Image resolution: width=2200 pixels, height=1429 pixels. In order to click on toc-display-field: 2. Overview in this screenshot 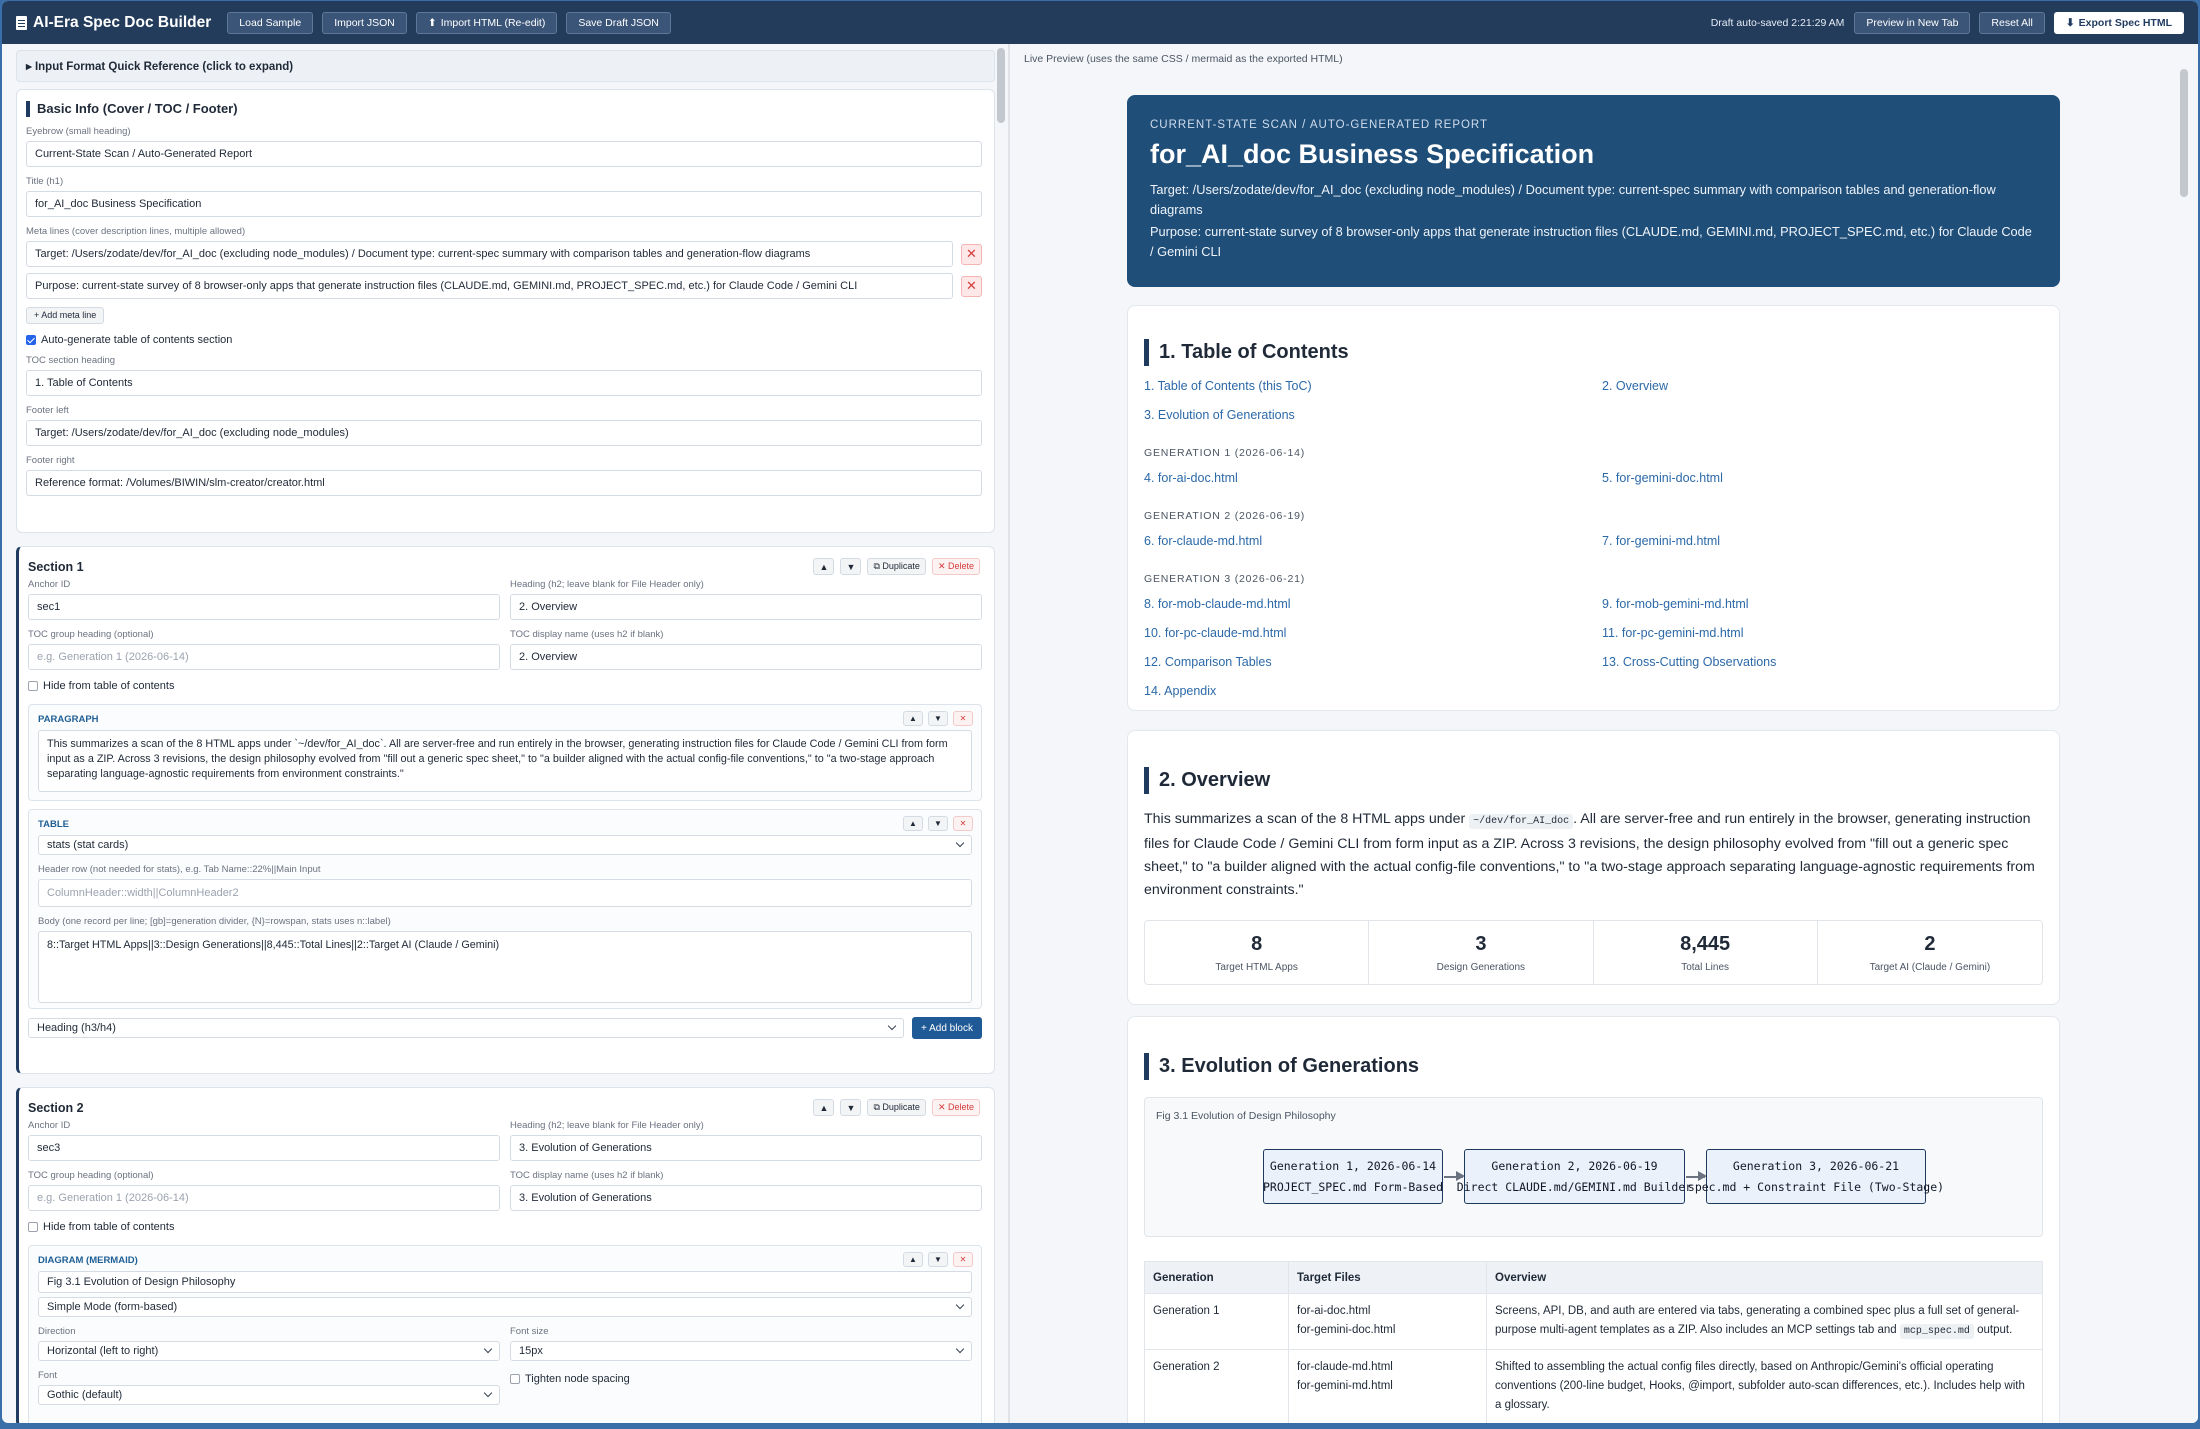, I will do `click(746, 657)`.